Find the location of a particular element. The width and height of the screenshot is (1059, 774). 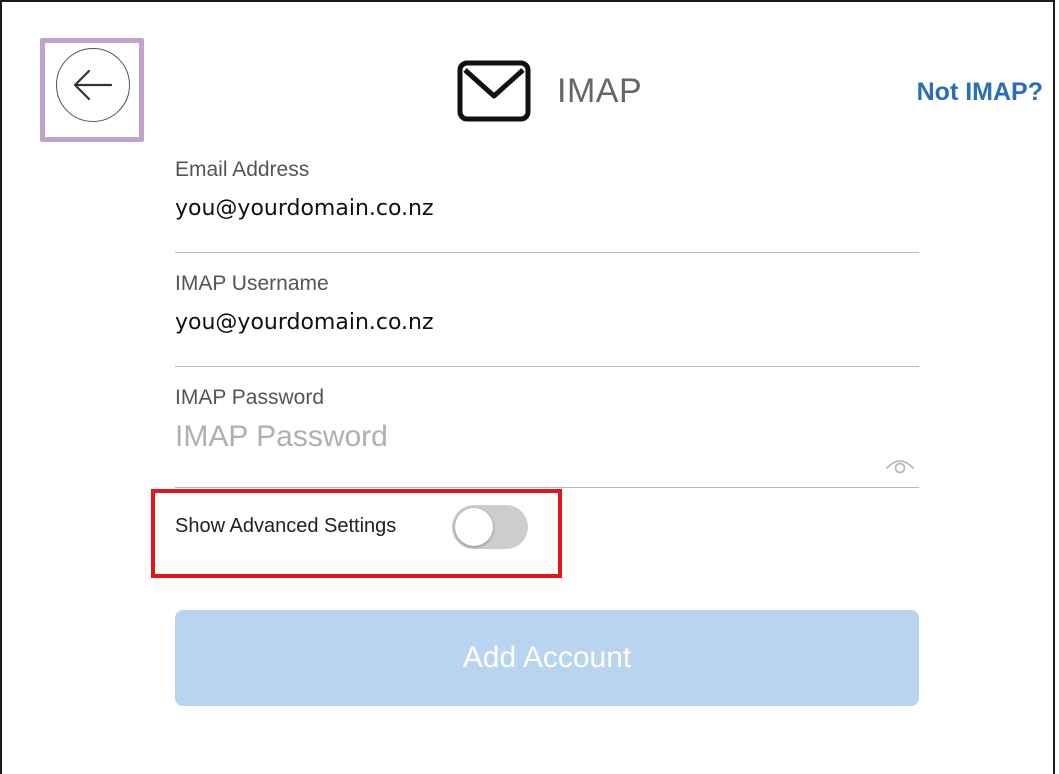

page-header: IMAP is located at coordinates (549, 91).